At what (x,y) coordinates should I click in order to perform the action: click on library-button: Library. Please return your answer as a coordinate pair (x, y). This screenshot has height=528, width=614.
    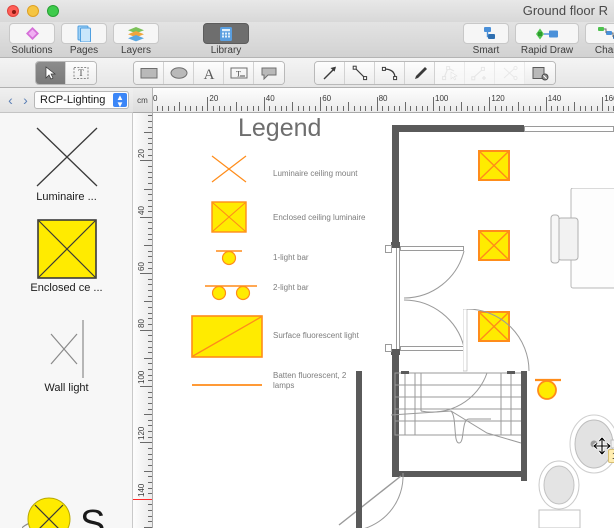
    Looking at the image, I should click on (226, 40).